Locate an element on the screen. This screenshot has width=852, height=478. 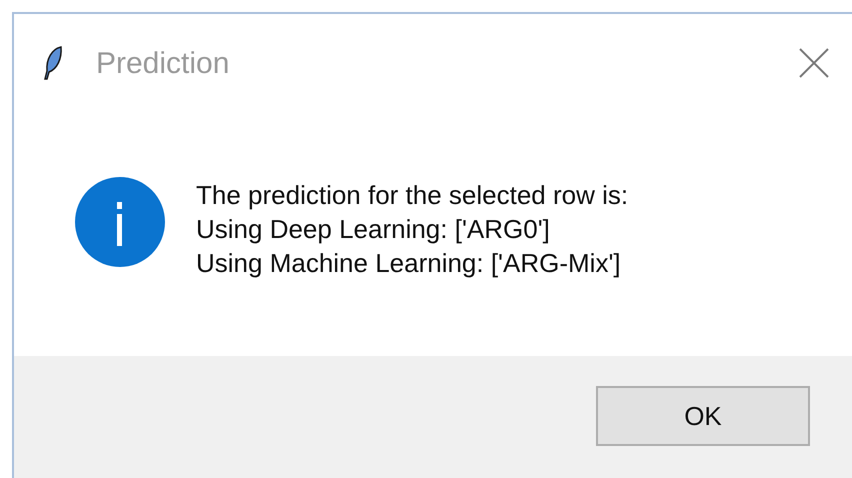
message-text: Using Machine Learning: ['ARG-Mix'] is located at coordinates (409, 263).